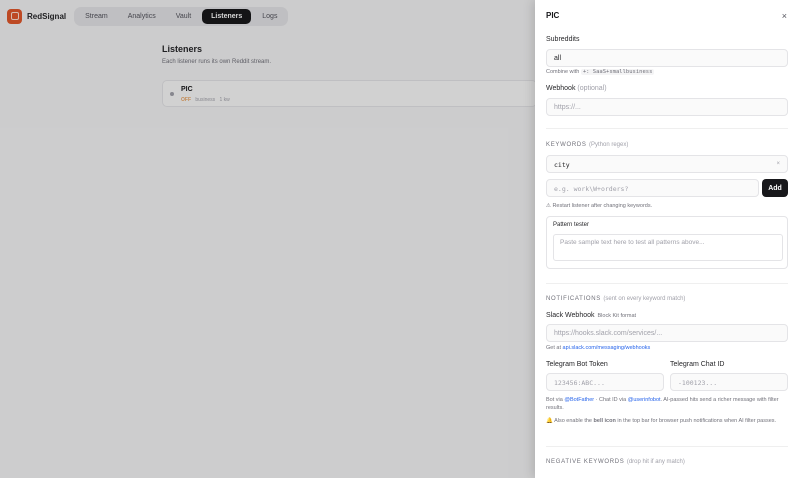 The image size is (800, 478). What do you see at coordinates (553, 15) in the screenshot?
I see `panel-title: PIC` at bounding box center [553, 15].